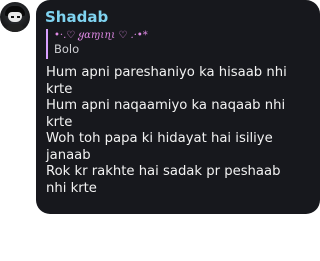 This screenshot has width=320, height=261. What do you see at coordinates (177, 44) in the screenshot?
I see `reply-quote: •·.♡ ყαɱιɳι ♡ .·•* Bolo` at bounding box center [177, 44].